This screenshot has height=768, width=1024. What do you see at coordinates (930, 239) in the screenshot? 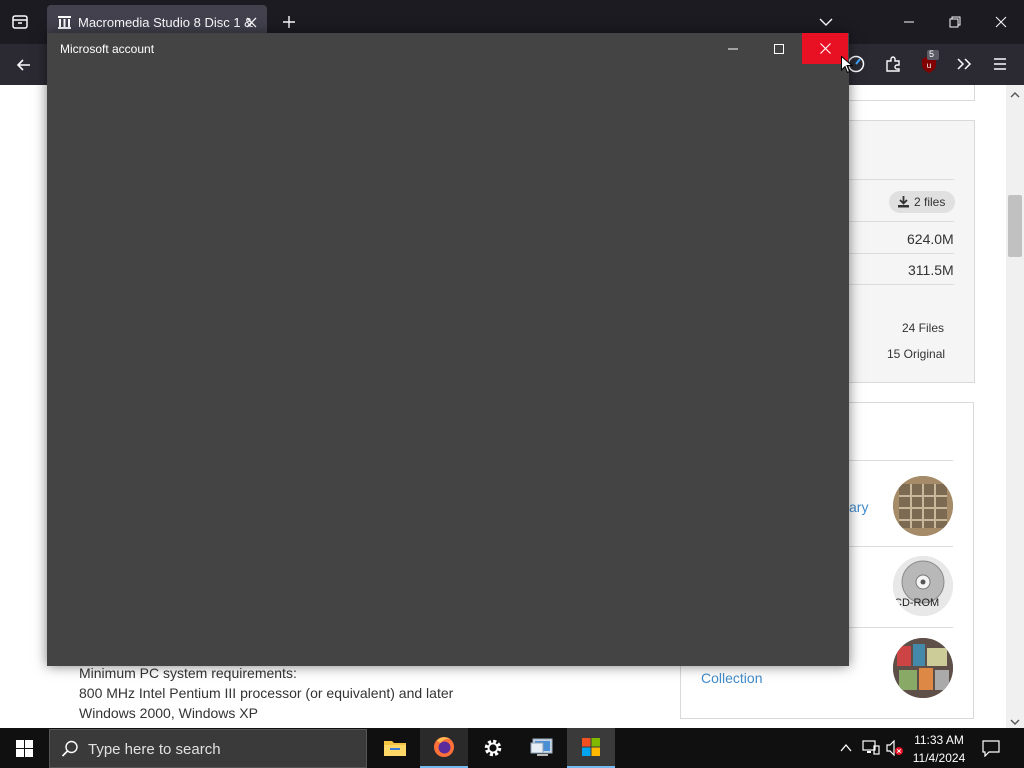
I see `file-size-1: 624.0M` at bounding box center [930, 239].